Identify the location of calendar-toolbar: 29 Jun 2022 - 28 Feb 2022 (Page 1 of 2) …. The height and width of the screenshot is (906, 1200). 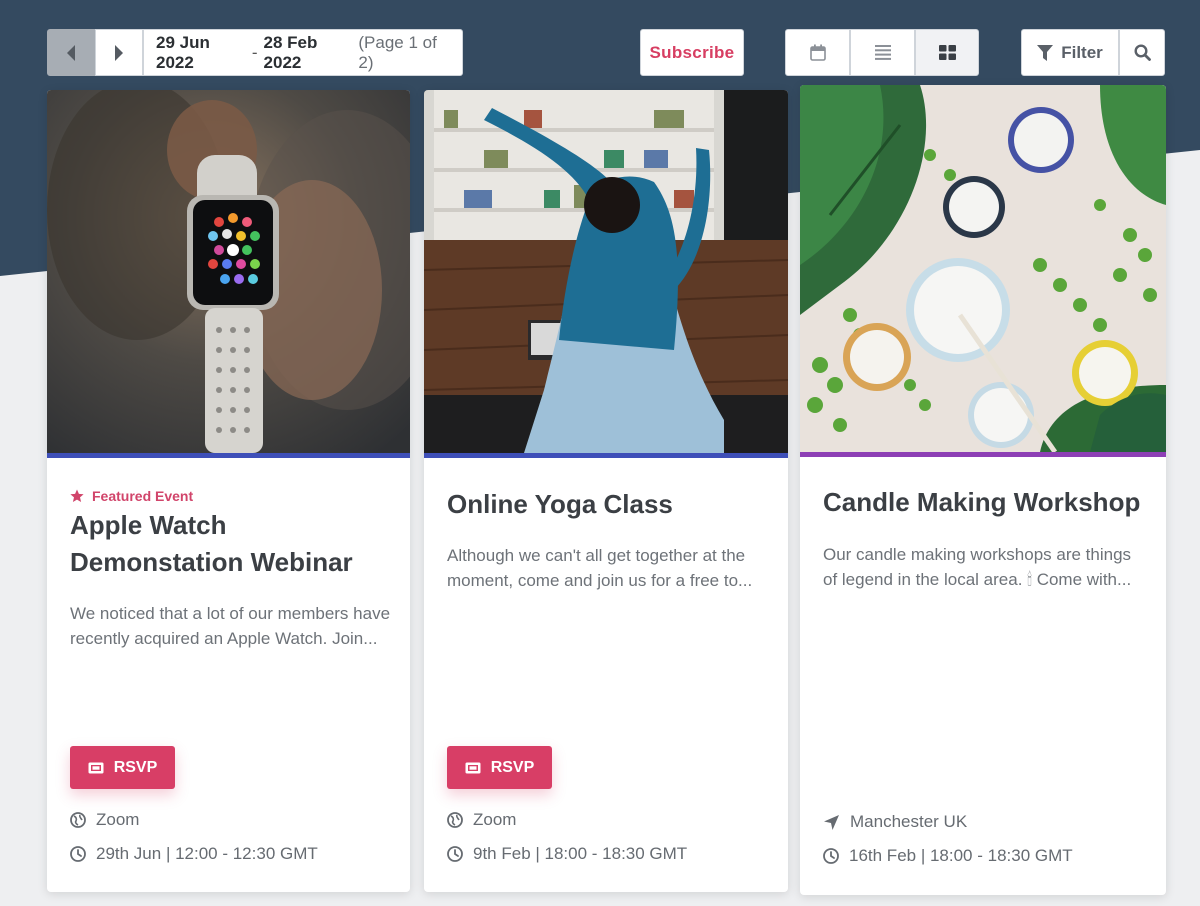
(600, 53).